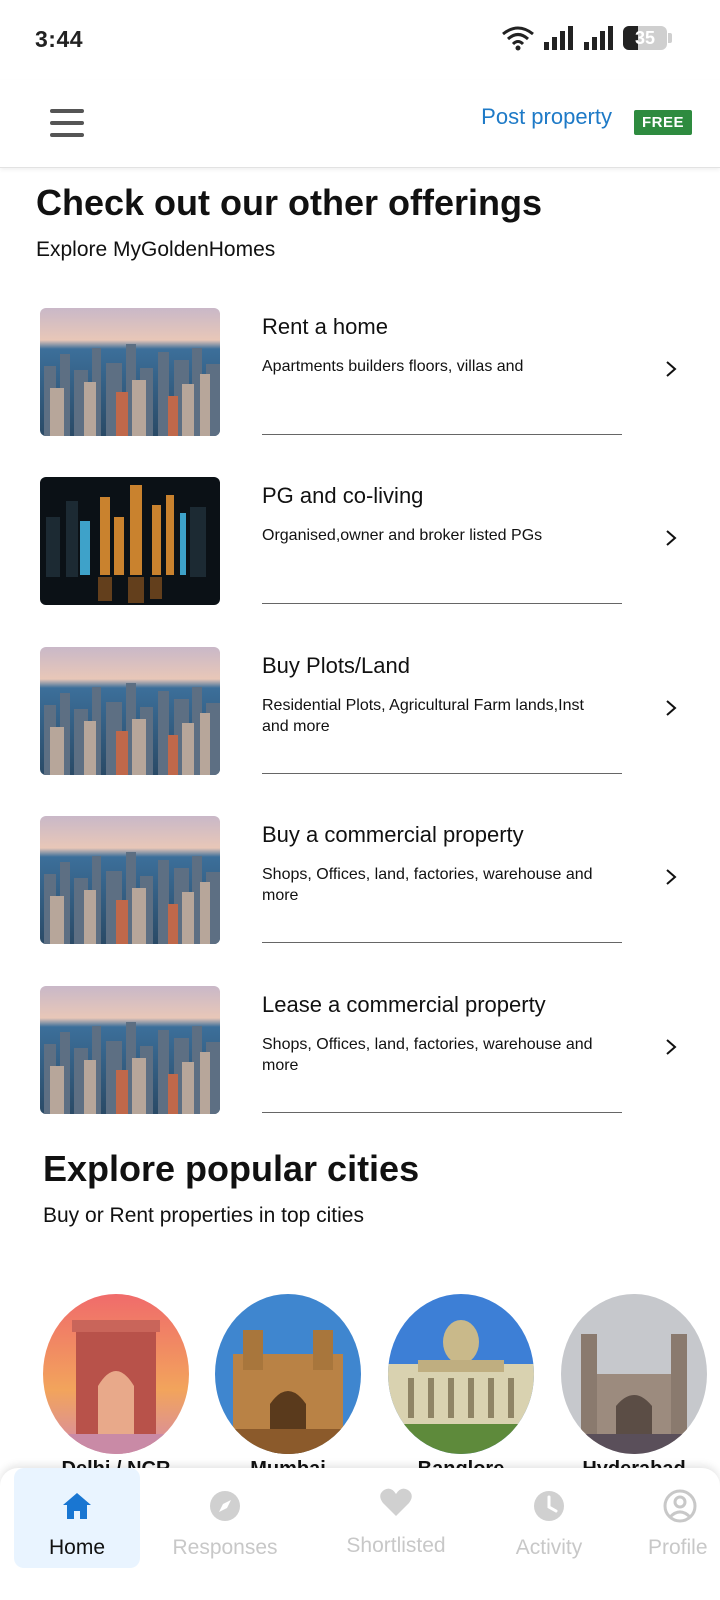  I want to click on offer-description: Organised,owner and broker listed PGs, so click(402, 535).